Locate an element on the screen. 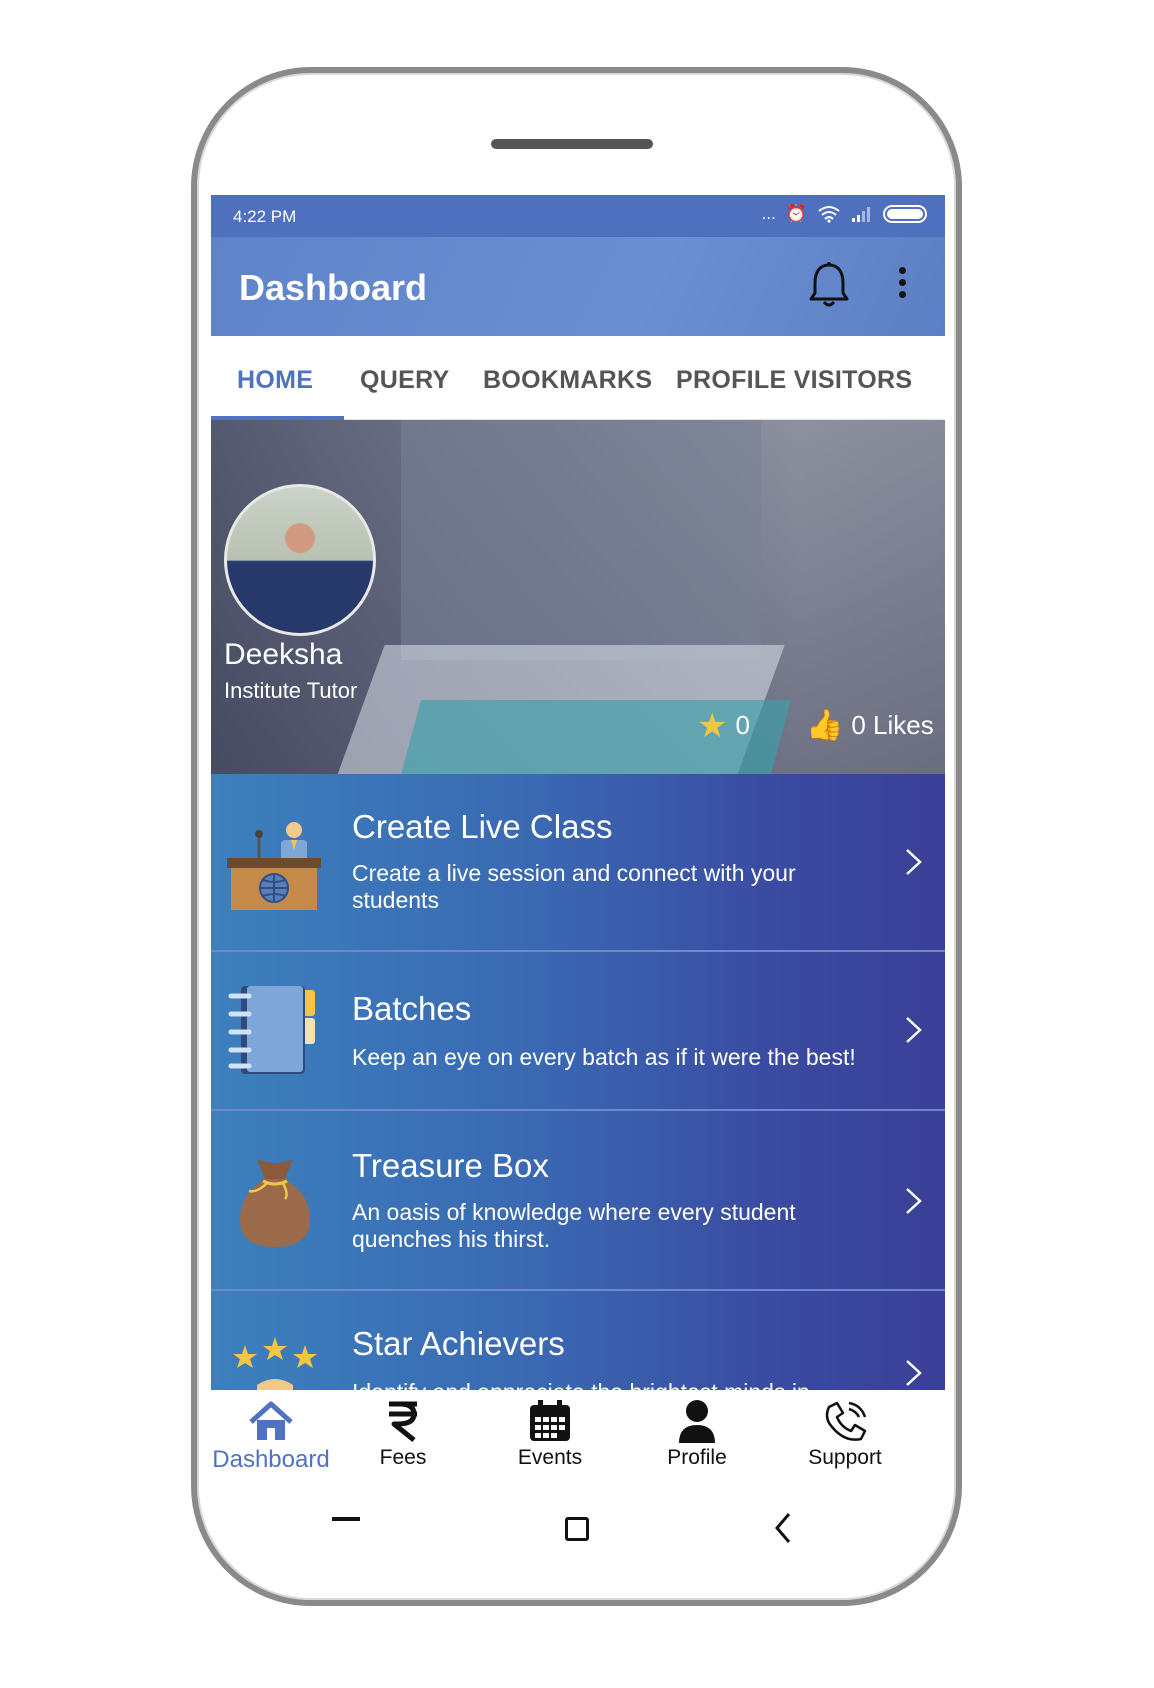  person-icon is located at coordinates (697, 1421).